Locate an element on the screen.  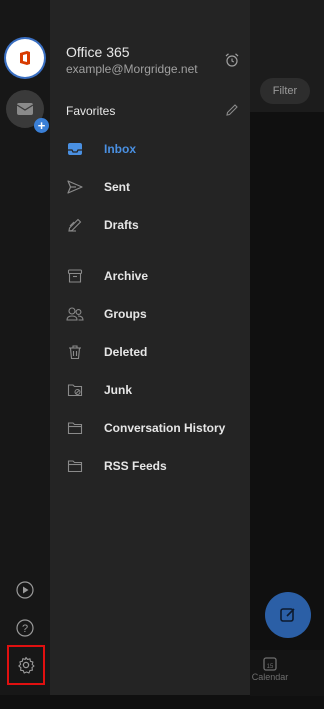
alarm-icon is located at coordinates (232, 60).